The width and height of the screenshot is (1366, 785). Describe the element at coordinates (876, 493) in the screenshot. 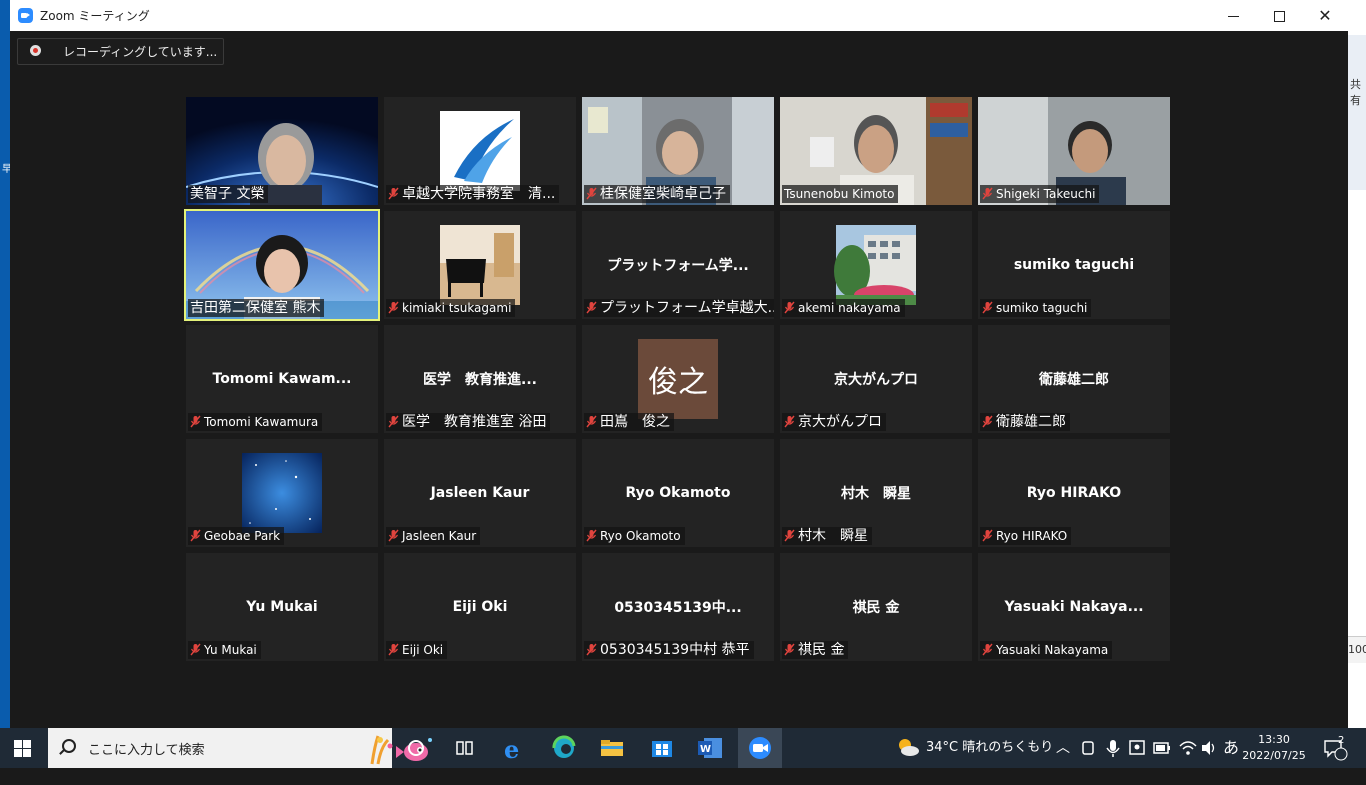

I see `participant-tile-p19: 村木 瞬星 村木 瞬星` at that location.